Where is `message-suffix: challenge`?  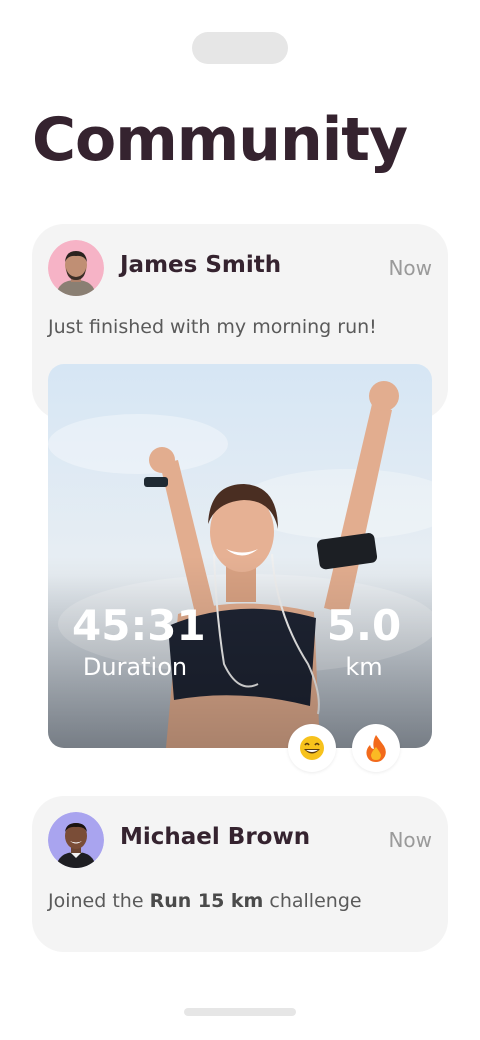 message-suffix: challenge is located at coordinates (312, 901).